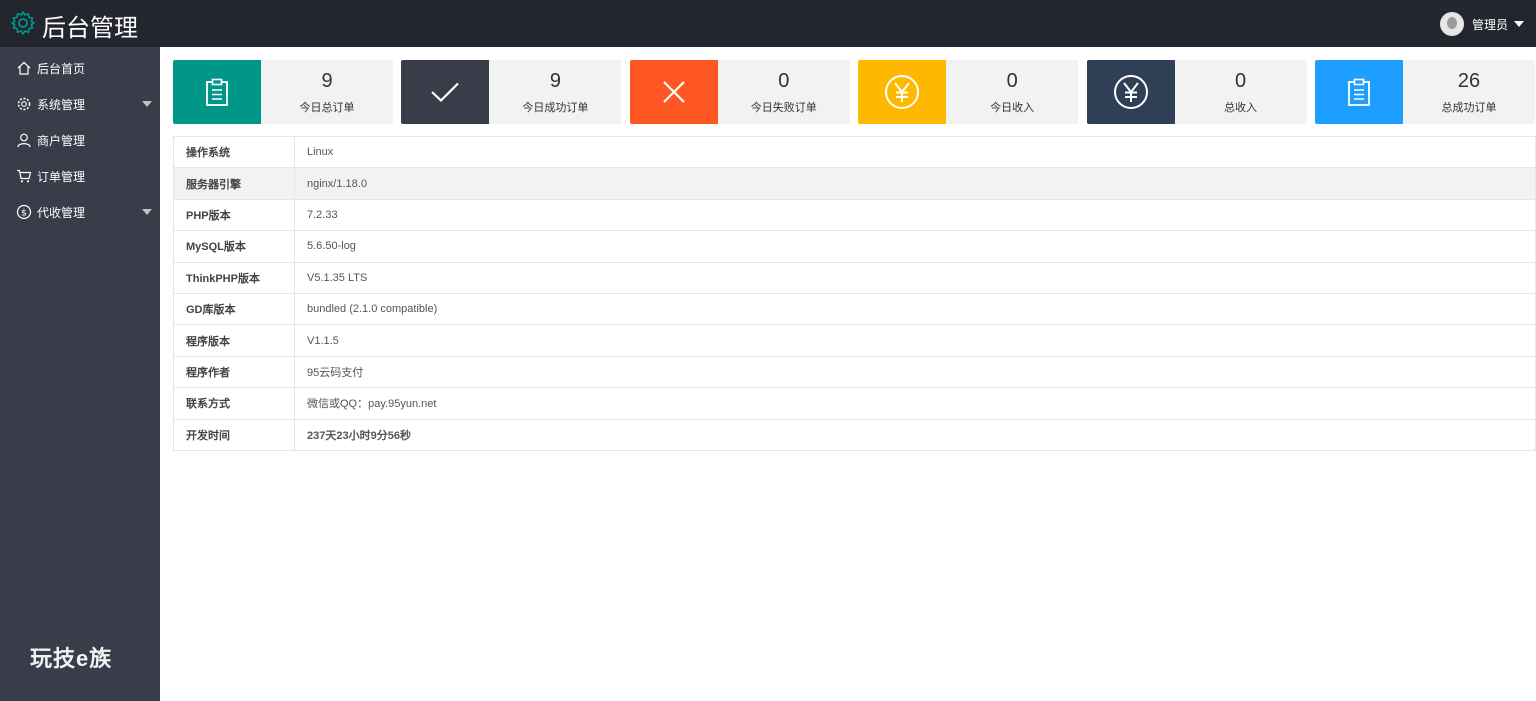  I want to click on avatar, so click(1451, 24).